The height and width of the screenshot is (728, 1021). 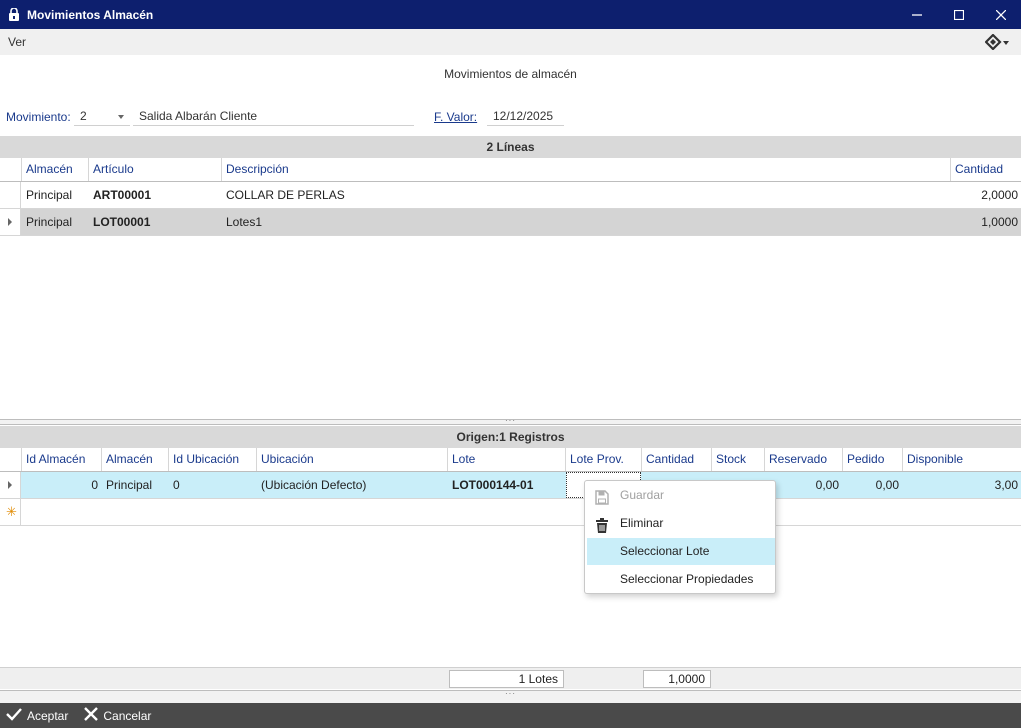 What do you see at coordinates (17, 42) in the screenshot?
I see `menu-ver: Ver` at bounding box center [17, 42].